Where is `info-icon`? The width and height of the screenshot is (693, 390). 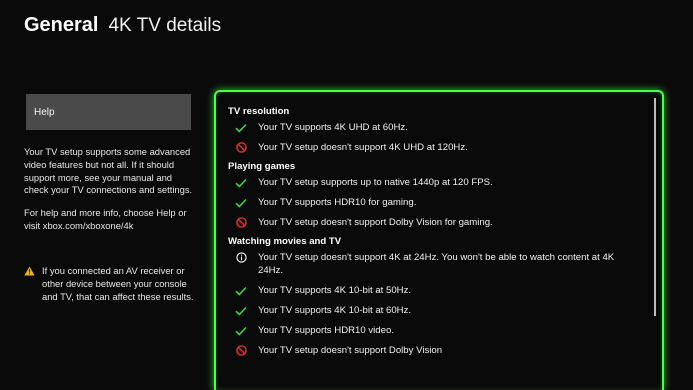
info-icon is located at coordinates (241, 257).